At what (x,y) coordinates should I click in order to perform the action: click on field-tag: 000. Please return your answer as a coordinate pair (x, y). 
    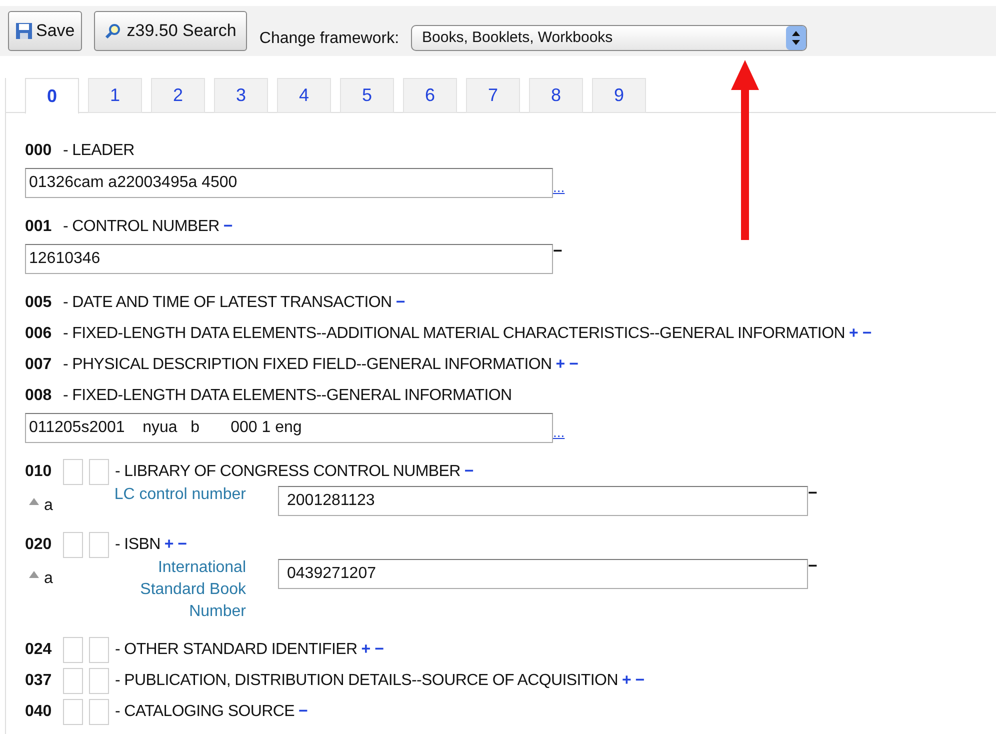
    Looking at the image, I should click on (41, 151).